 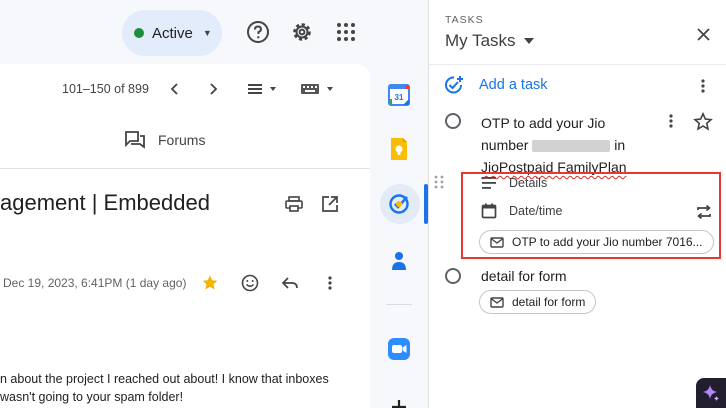 What do you see at coordinates (549, 302) in the screenshot?
I see `task-email-link-label: detail for form` at bounding box center [549, 302].